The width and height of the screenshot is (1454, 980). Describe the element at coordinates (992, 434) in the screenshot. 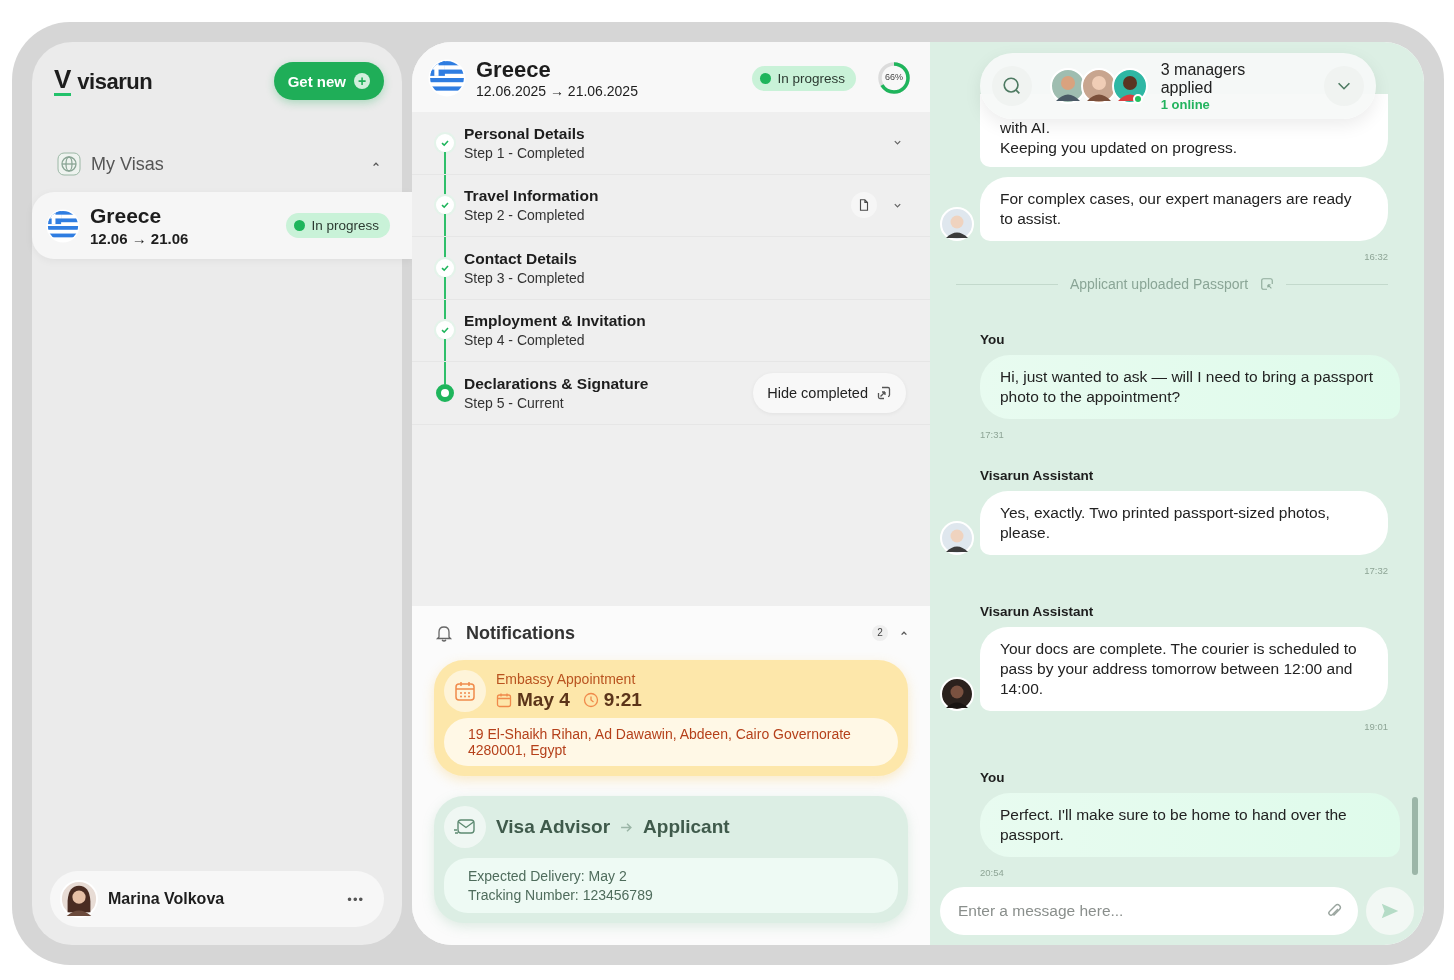

I see `message-time: 17:31` at that location.